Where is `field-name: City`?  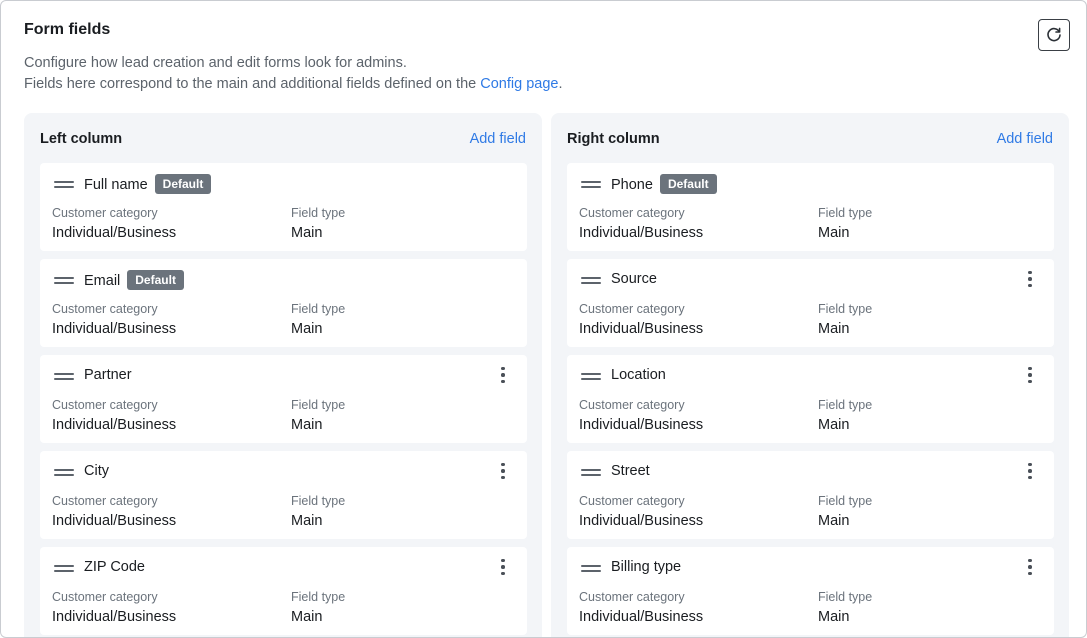 field-name: City is located at coordinates (96, 471).